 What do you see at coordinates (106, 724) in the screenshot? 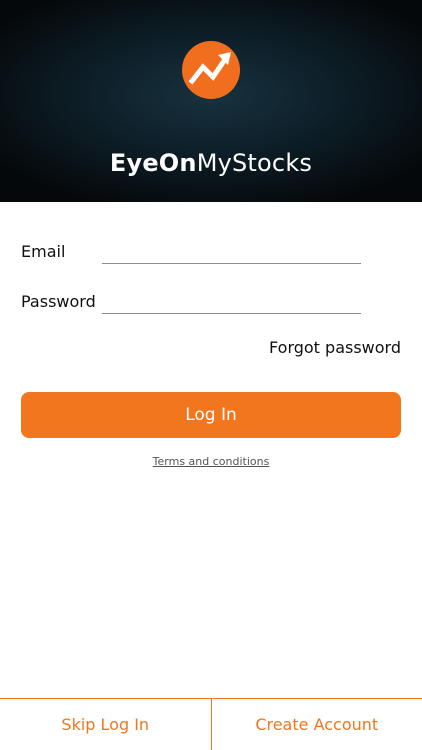
I see `skip-log-in-button: Skip Log In` at bounding box center [106, 724].